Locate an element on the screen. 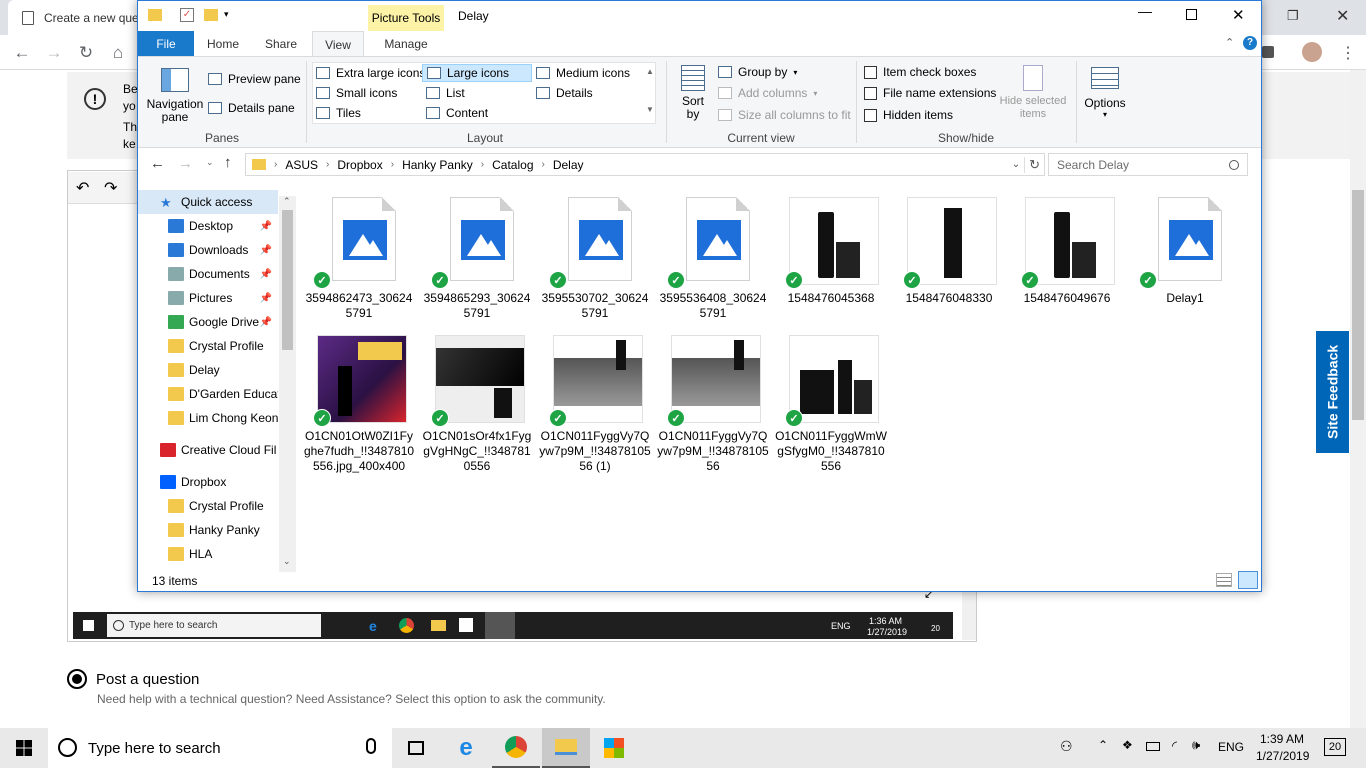 The width and height of the screenshot is (1366, 768). sidebar-item-delay: Delay is located at coordinates (208, 370).